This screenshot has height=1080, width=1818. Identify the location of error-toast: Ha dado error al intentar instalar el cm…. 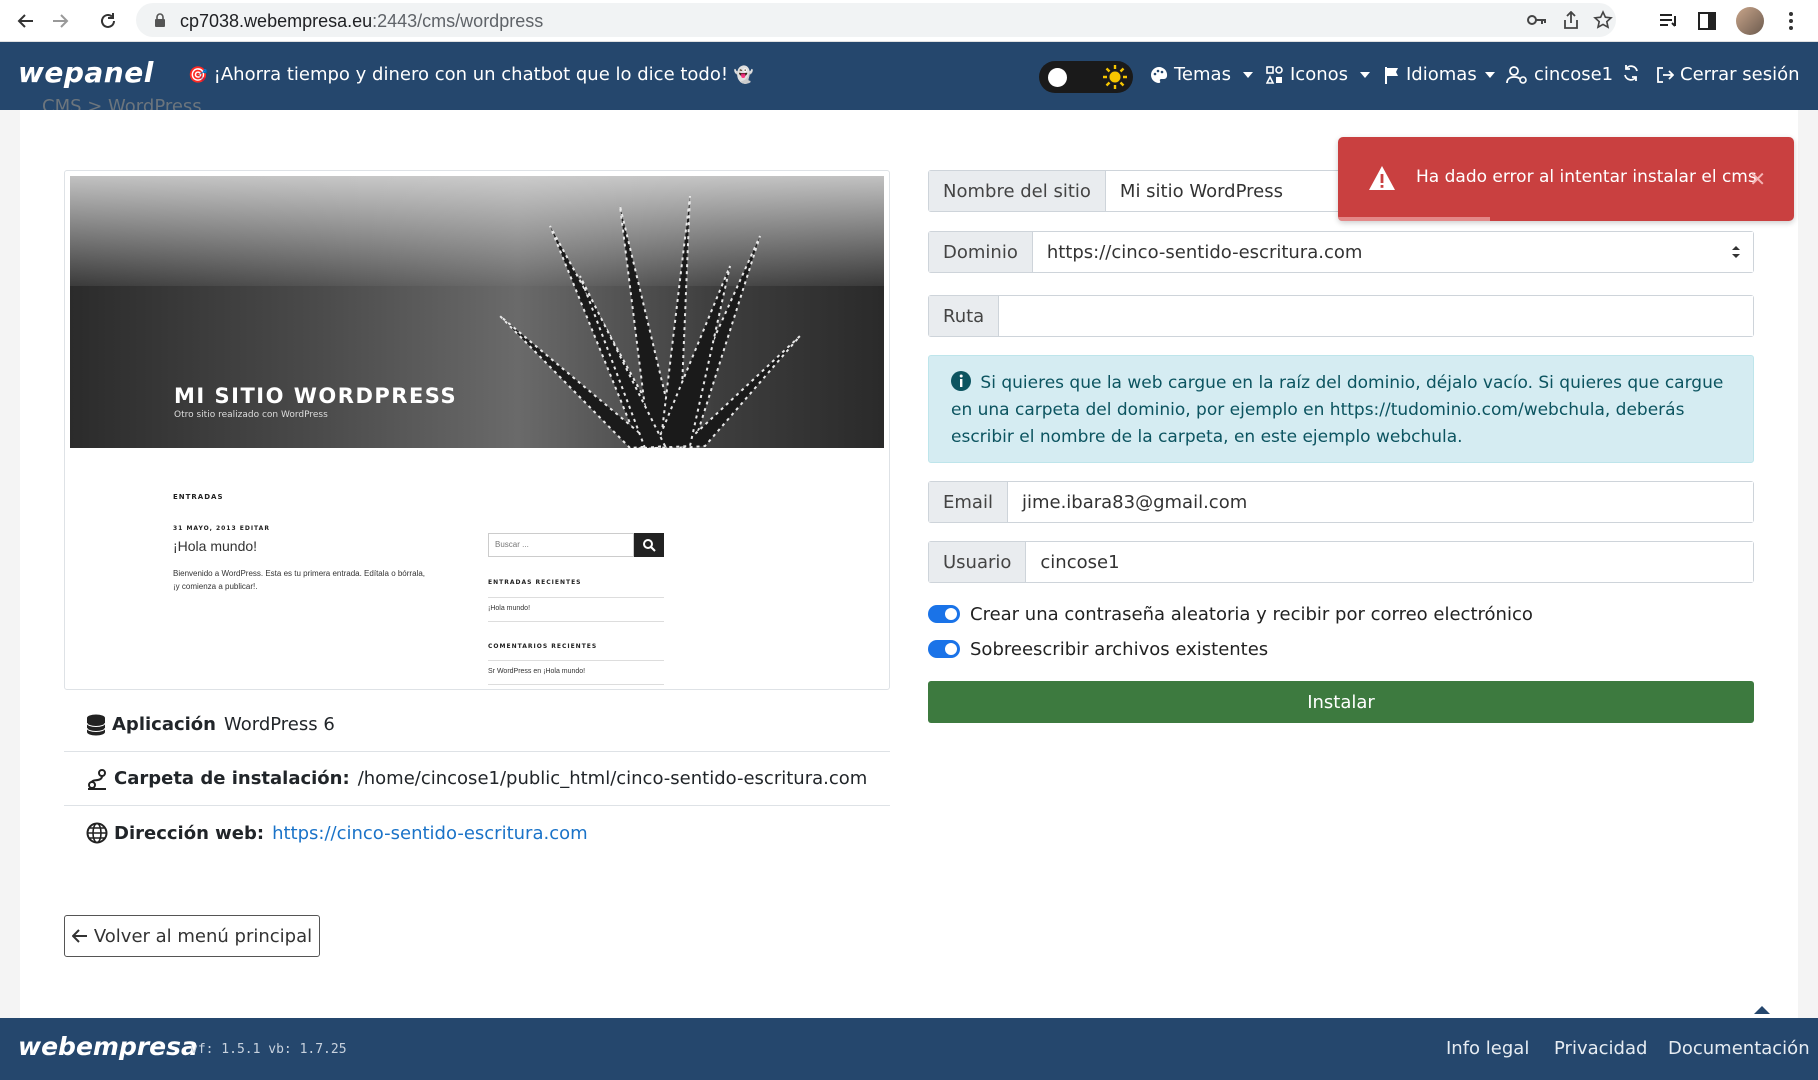
(1566, 179).